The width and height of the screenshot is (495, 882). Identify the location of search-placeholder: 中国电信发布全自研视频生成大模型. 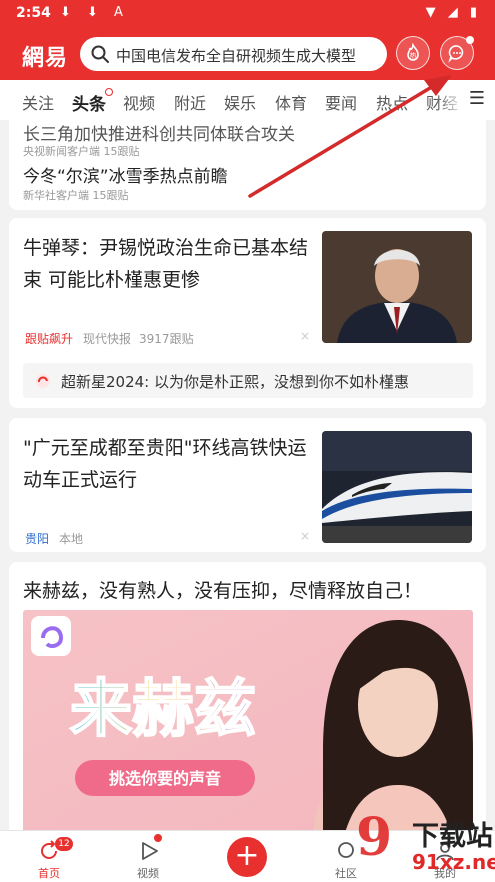
(236, 56).